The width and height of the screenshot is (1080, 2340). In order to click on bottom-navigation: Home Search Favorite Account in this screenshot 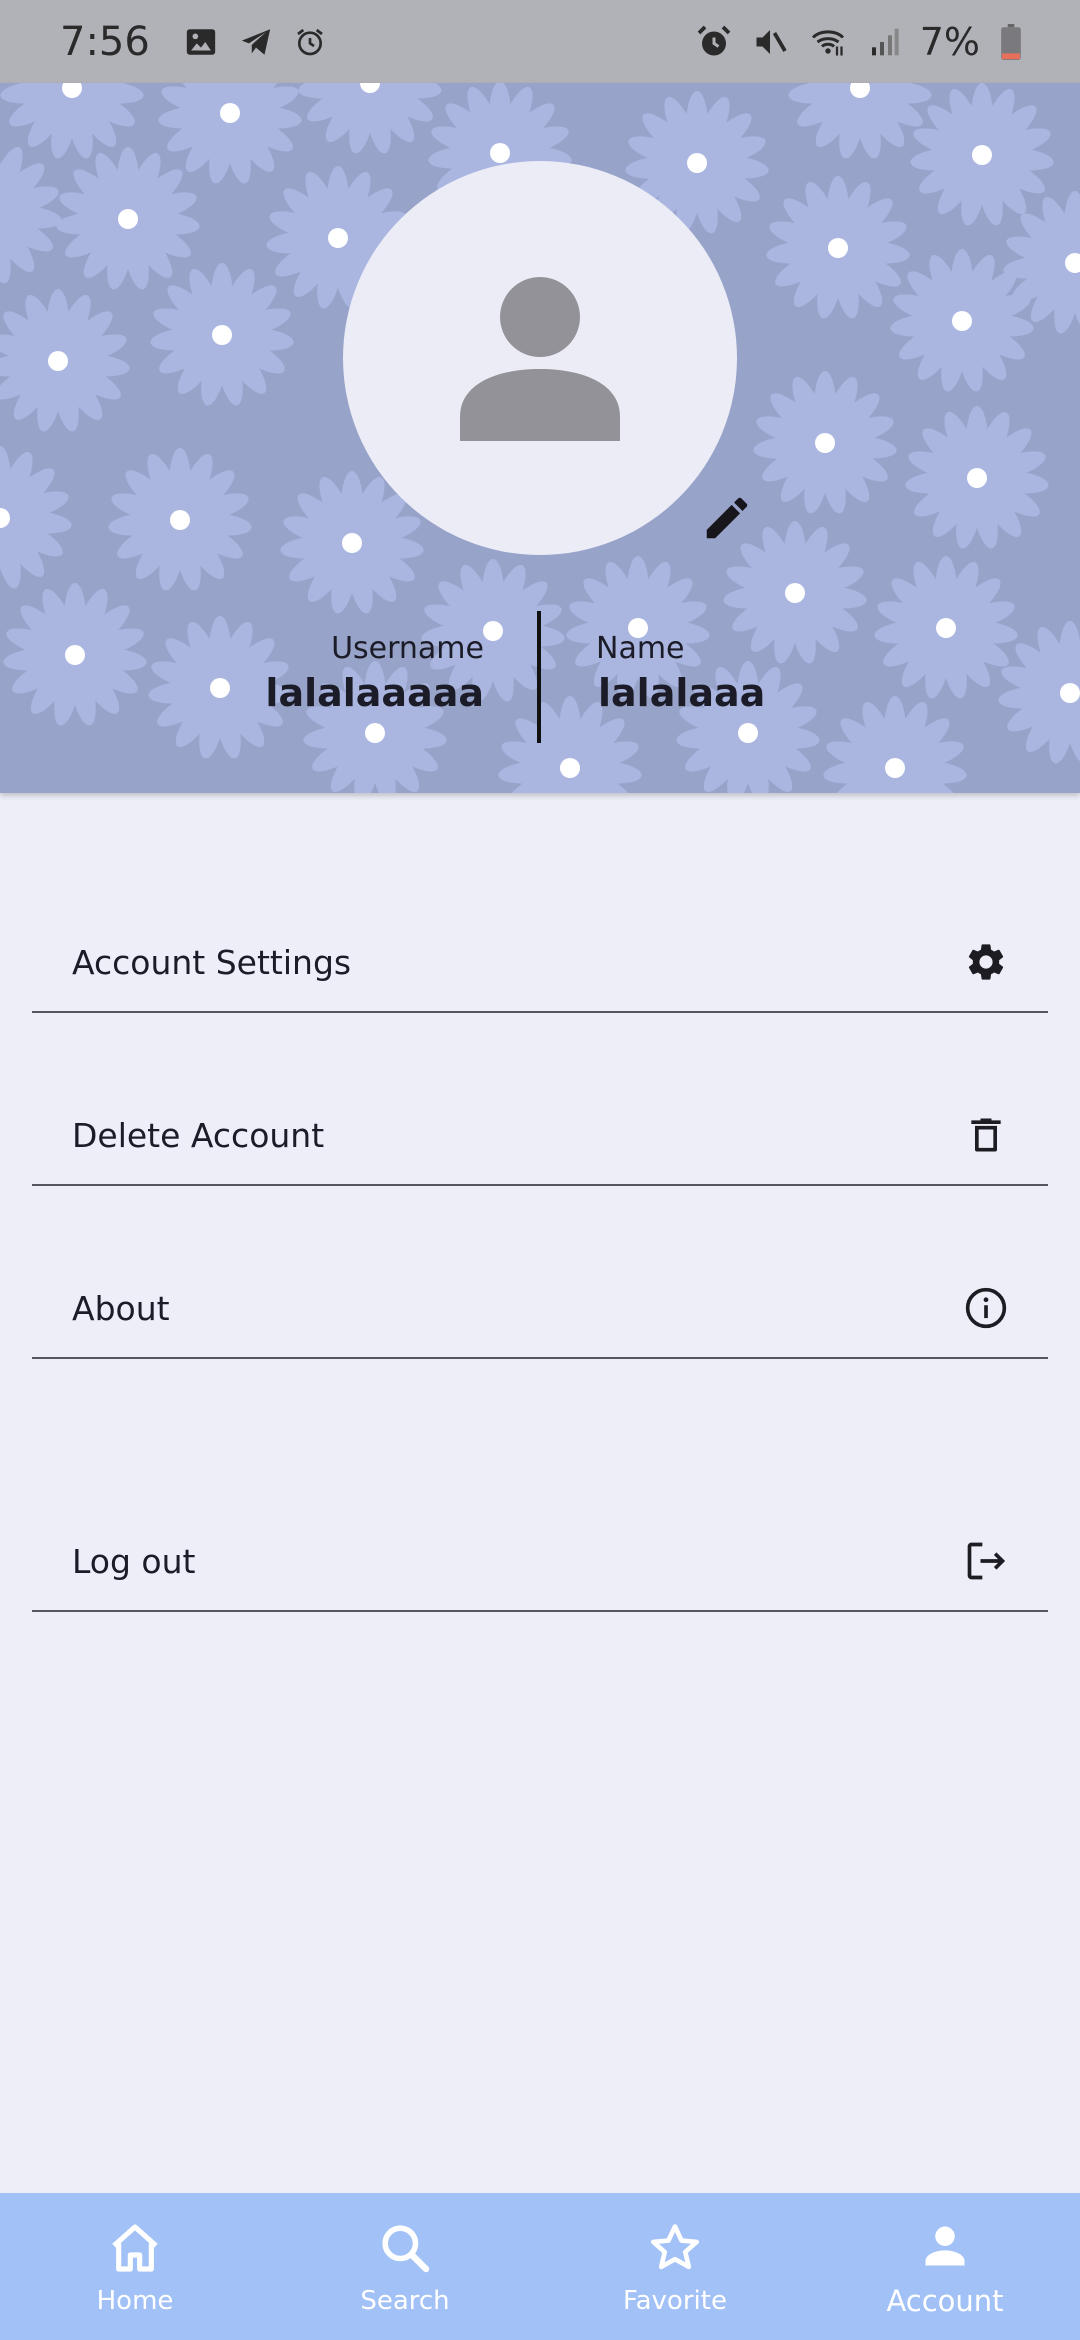, I will do `click(540, 2266)`.